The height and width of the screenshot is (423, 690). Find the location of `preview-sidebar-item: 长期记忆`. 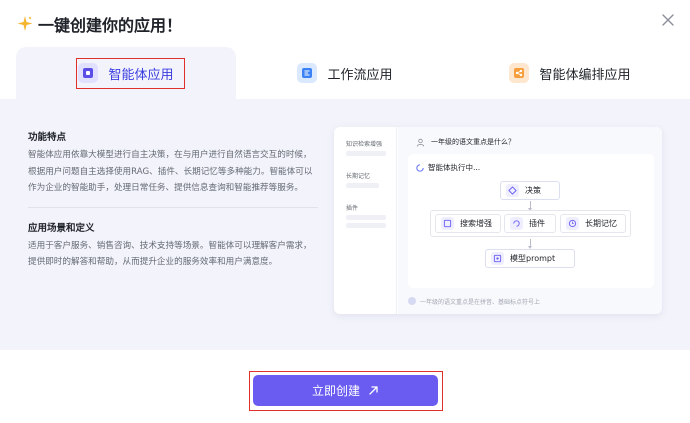

preview-sidebar-item: 长期记忆 is located at coordinates (358, 176).